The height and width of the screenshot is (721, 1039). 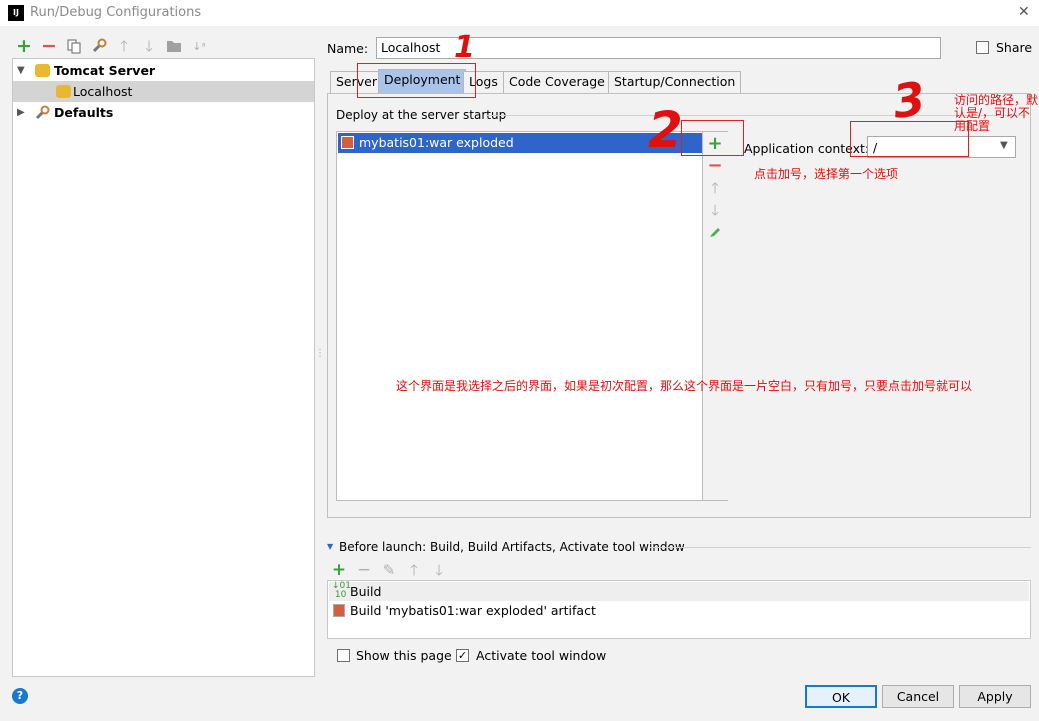 What do you see at coordinates (436, 142) in the screenshot?
I see `artifact-label: mybatis01:war exploded` at bounding box center [436, 142].